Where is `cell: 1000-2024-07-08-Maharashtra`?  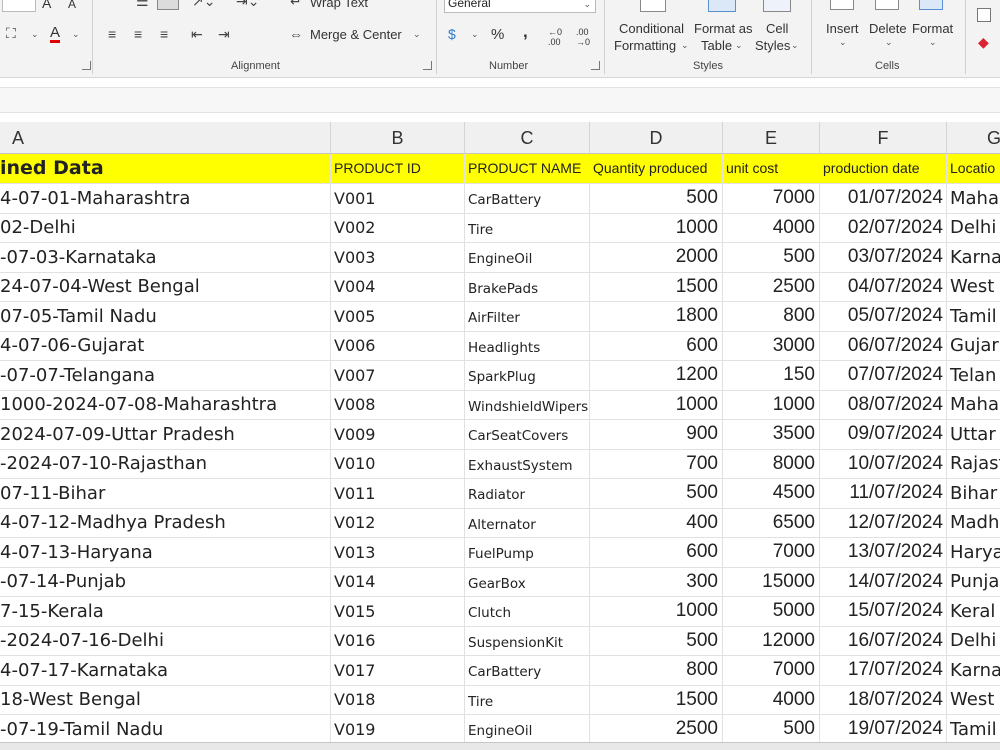
cell: 1000-2024-07-08-Maharashtra is located at coordinates (165, 405).